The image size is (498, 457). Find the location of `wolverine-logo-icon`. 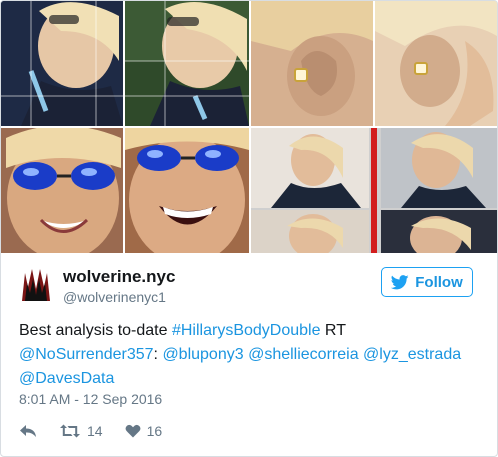

wolverine-logo-icon is located at coordinates (36, 284).